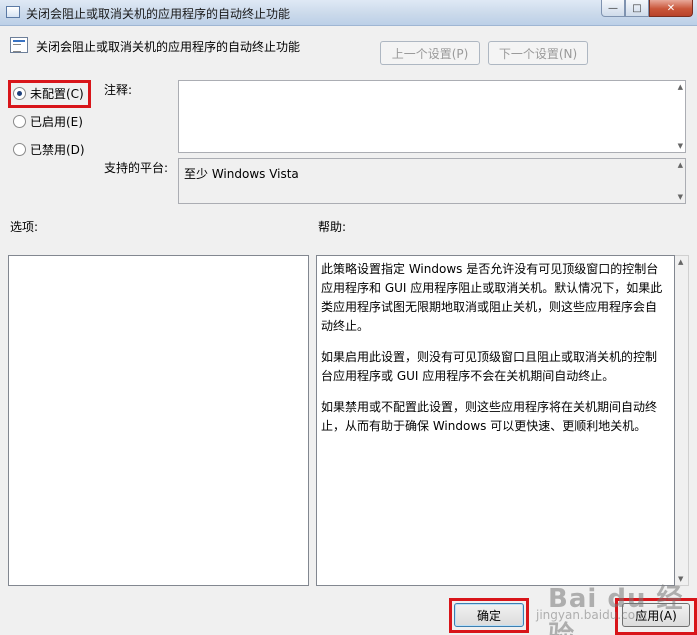 The height and width of the screenshot is (635, 697). Describe the element at coordinates (168, 47) in the screenshot. I see `policy-title: 关闭会阻止或取消关机的应用程序的自动终止功能` at that location.